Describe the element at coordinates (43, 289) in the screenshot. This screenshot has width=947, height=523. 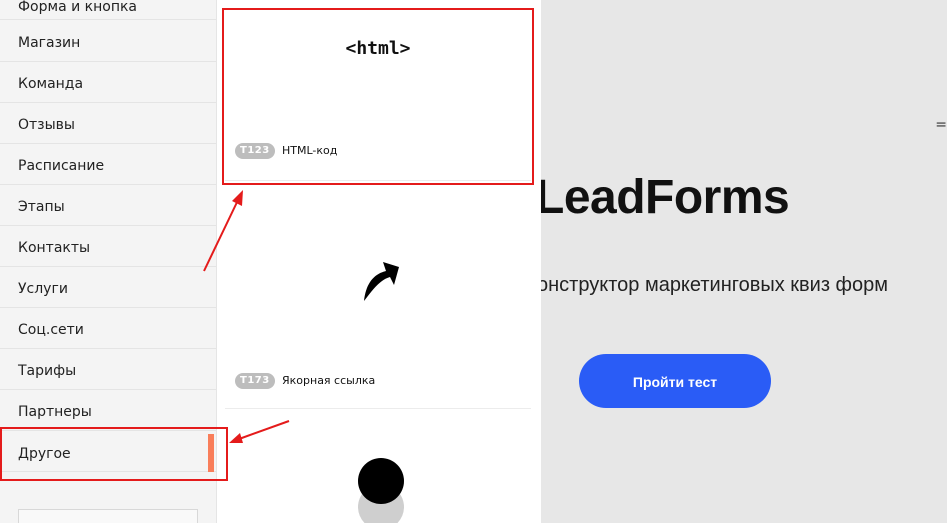
I see `sidebar-item-label: Услуги` at that location.